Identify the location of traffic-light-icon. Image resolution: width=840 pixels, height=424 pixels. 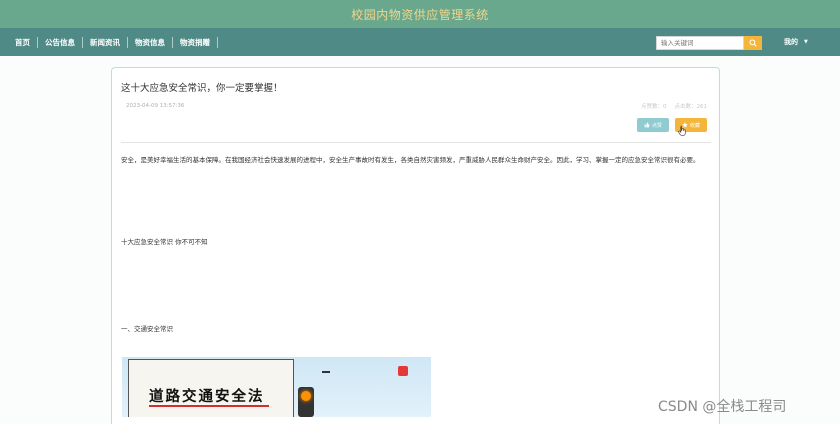
(306, 402).